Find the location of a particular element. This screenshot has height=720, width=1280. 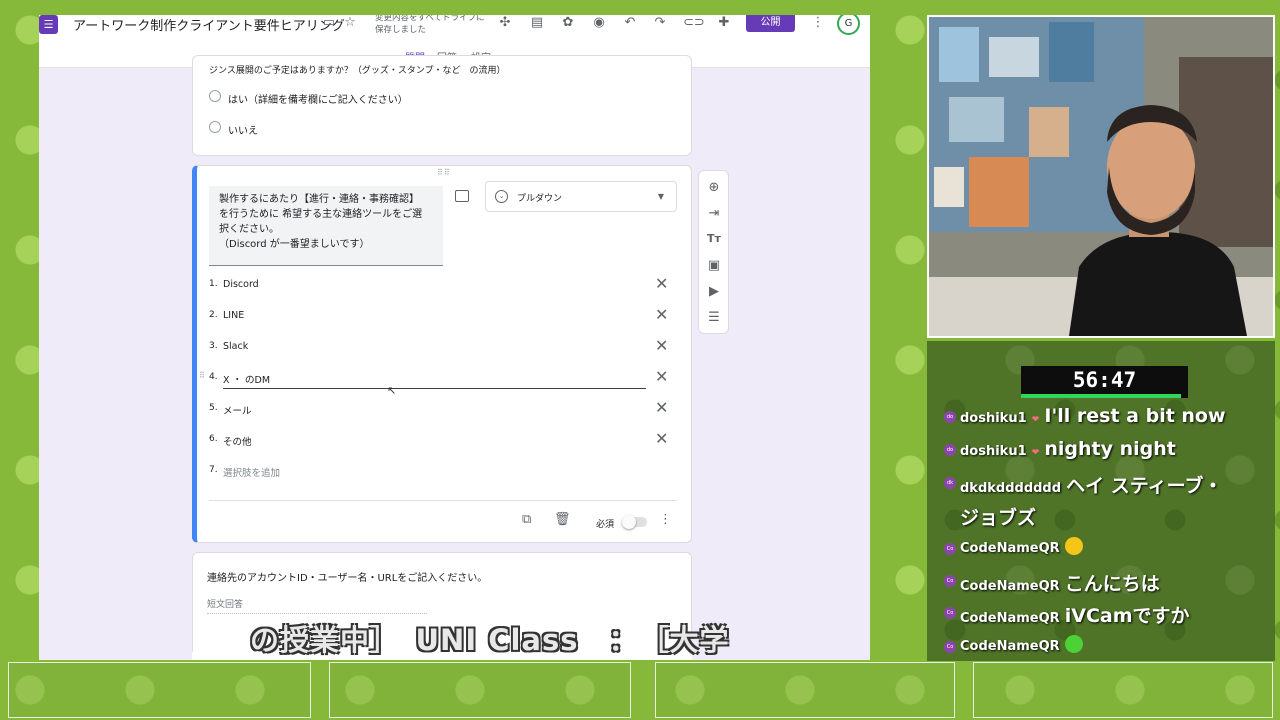

option-row-active: ⠿ 4. X ・ のDM ✕ is located at coordinates (434, 379).